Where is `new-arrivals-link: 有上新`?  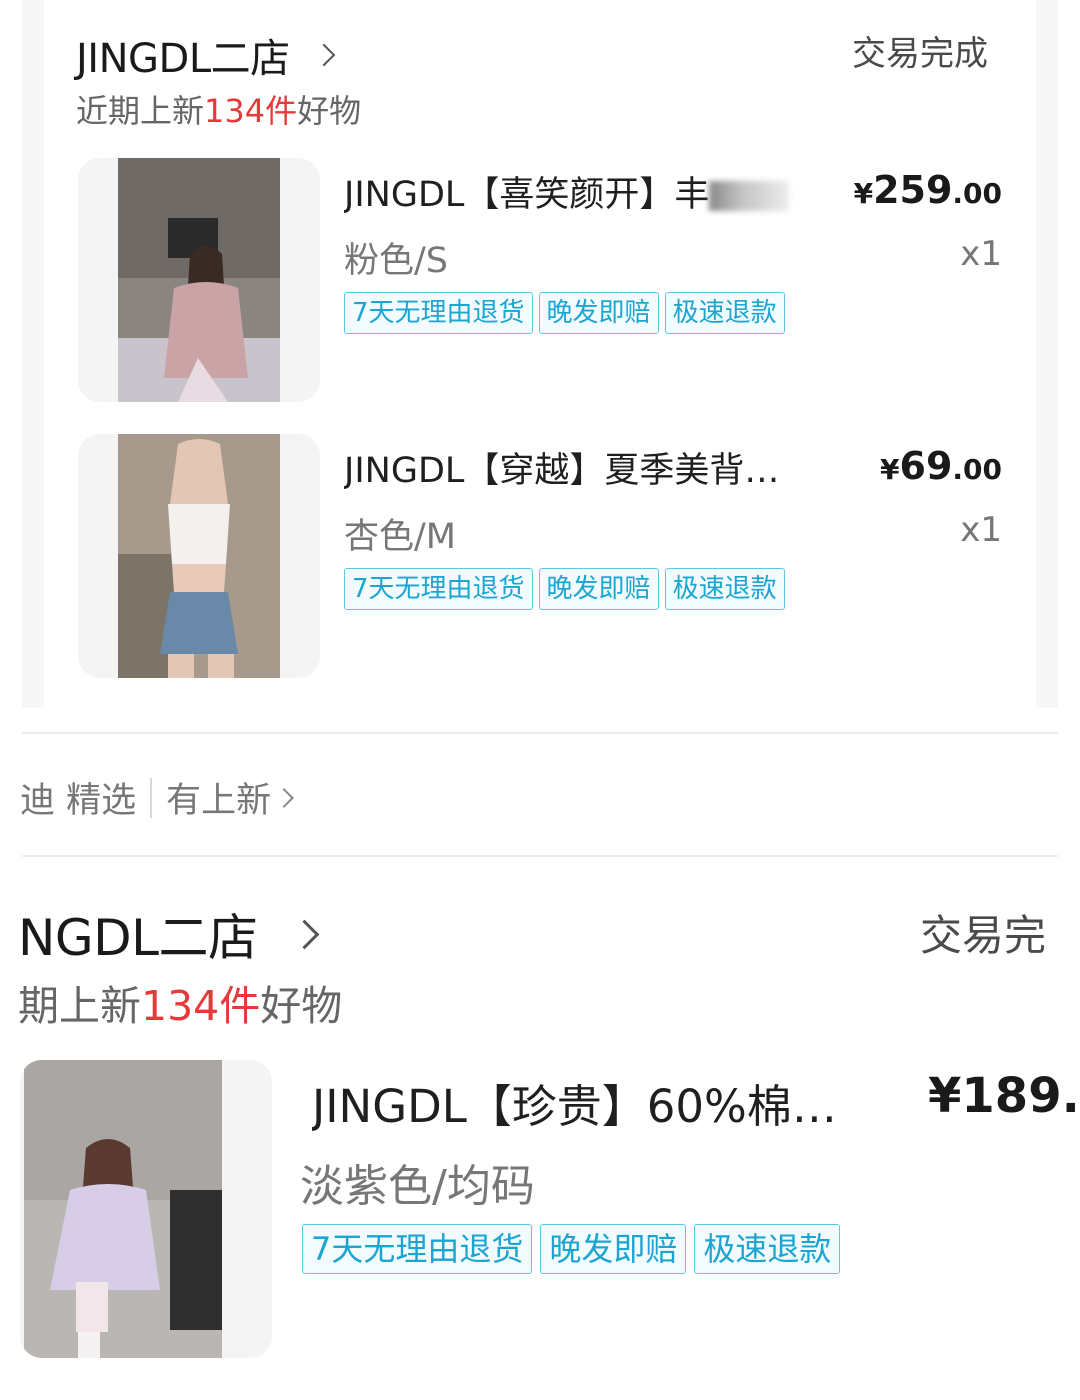
new-arrivals-link: 有上新 is located at coordinates (218, 797).